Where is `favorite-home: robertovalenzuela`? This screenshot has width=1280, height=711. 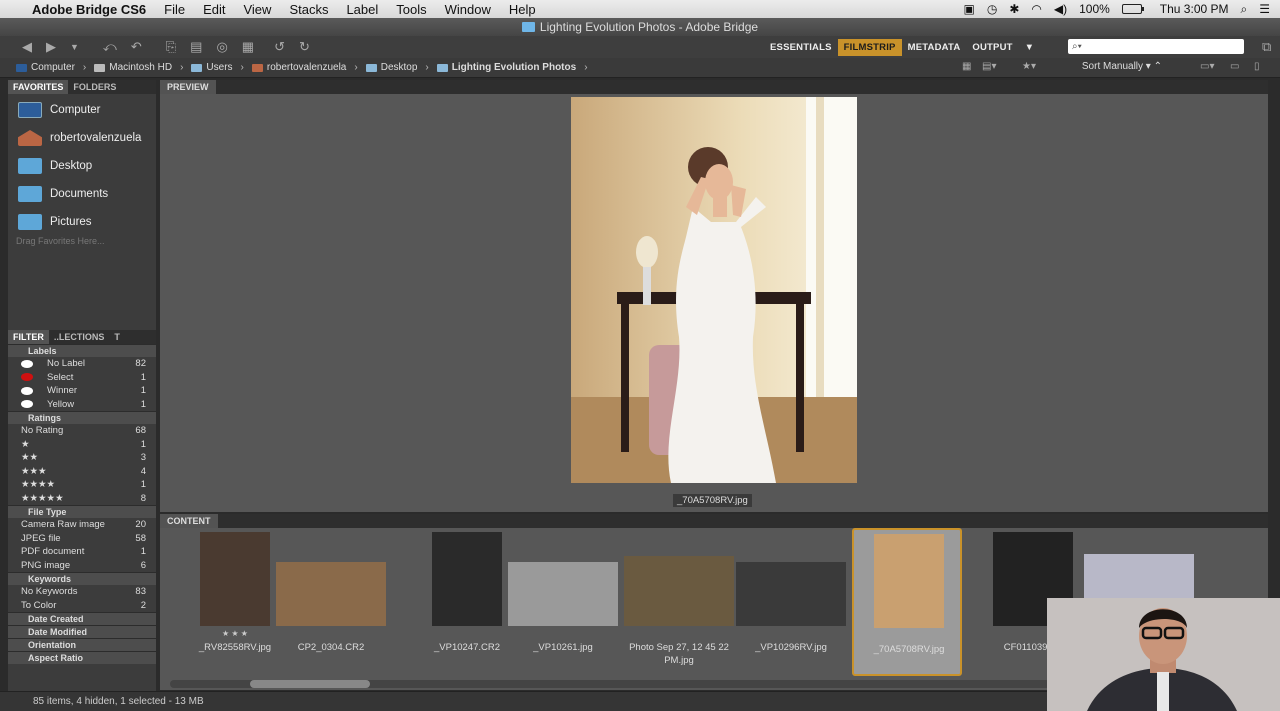
favorite-home: robertovalenzuela is located at coordinates (82, 138).